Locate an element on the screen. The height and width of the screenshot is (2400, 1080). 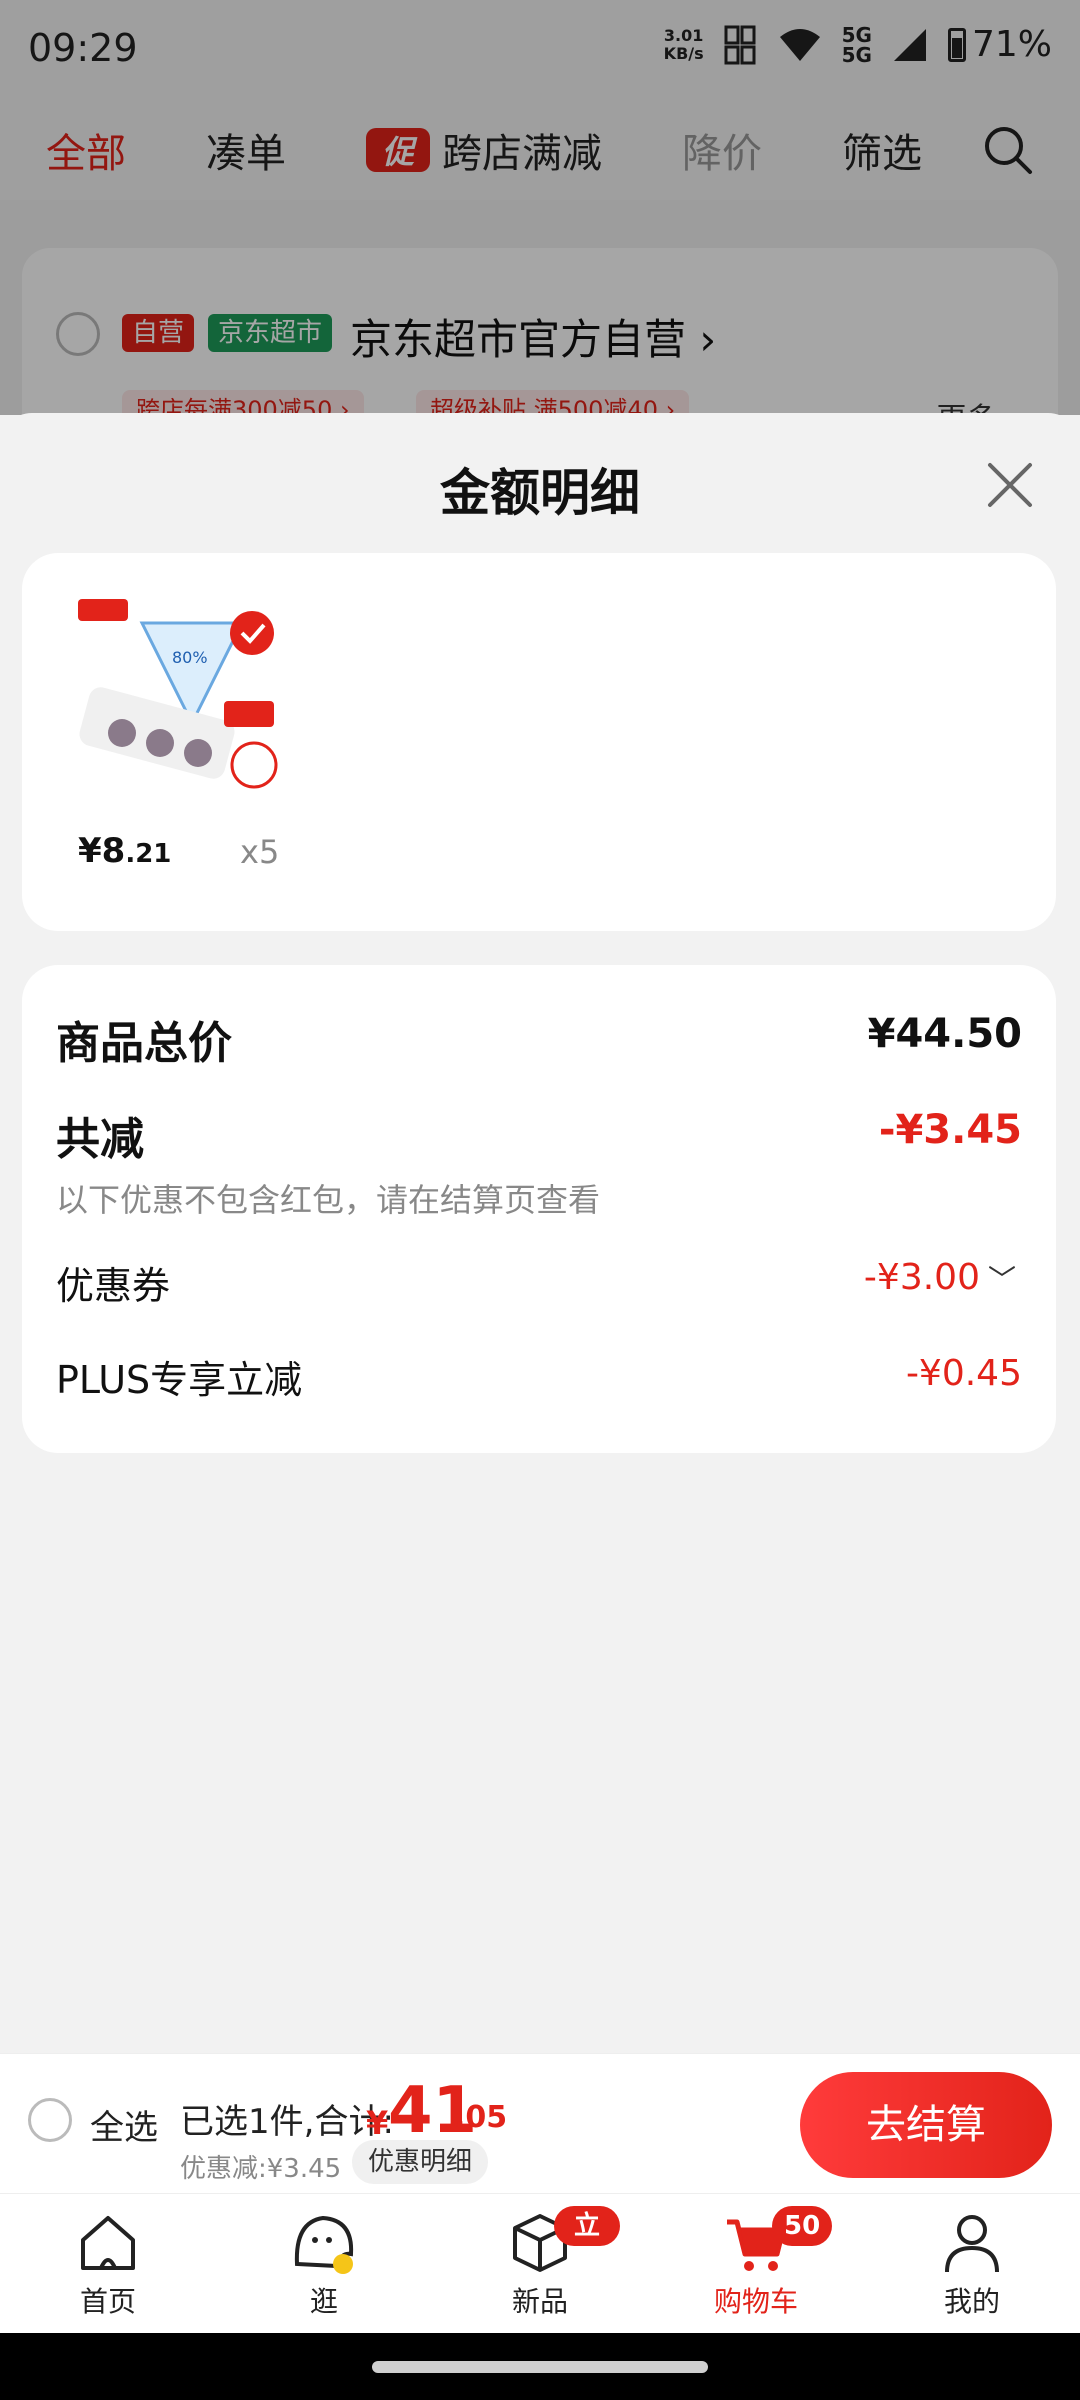
coupon-row: -¥3.00 ﹀ is located at coordinates (940, 1277).